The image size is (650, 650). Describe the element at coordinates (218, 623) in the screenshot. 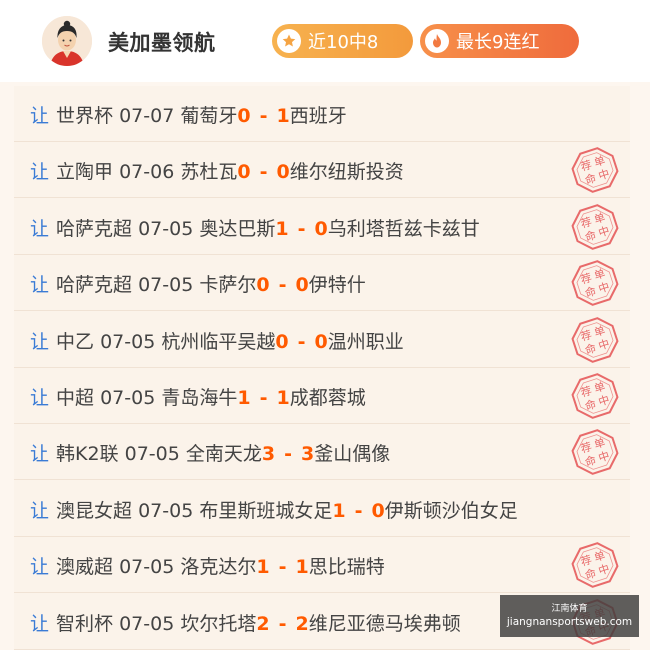

I see `home-team: 坎尔托塔` at that location.